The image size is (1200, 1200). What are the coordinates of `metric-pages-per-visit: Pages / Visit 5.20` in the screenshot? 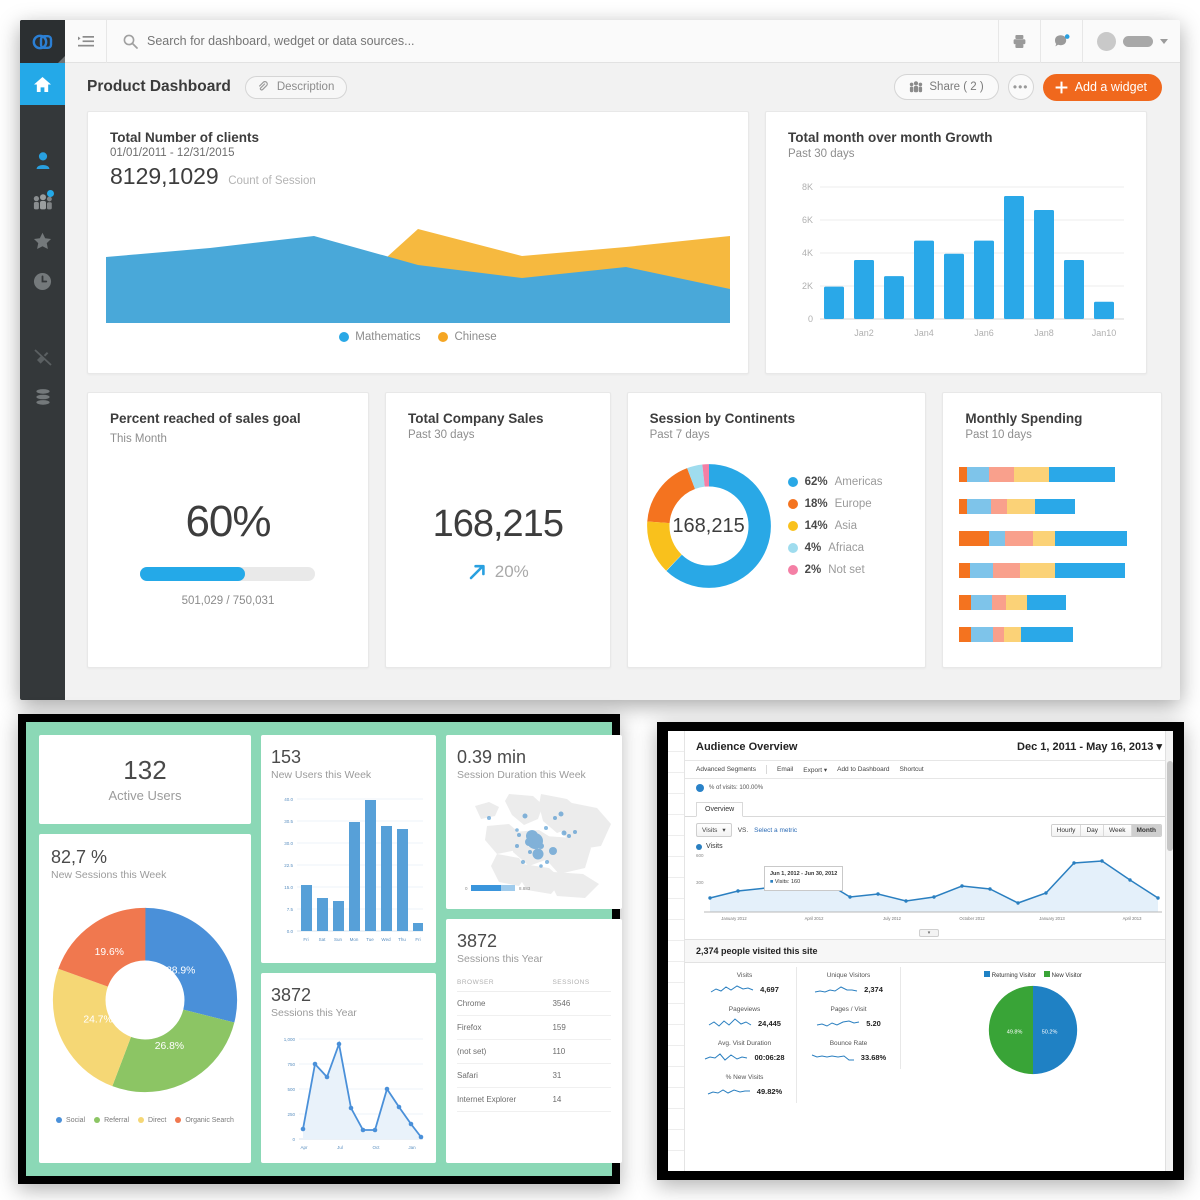 It's located at (849, 1018).